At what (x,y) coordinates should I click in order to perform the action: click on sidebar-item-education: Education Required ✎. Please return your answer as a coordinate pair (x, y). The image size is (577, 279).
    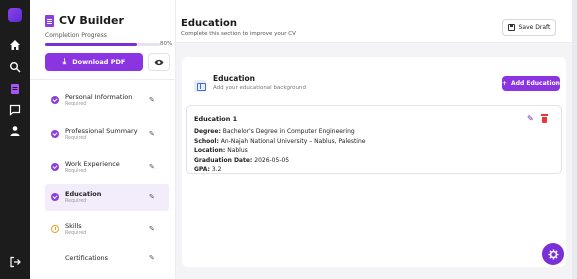
    Looking at the image, I should click on (107, 197).